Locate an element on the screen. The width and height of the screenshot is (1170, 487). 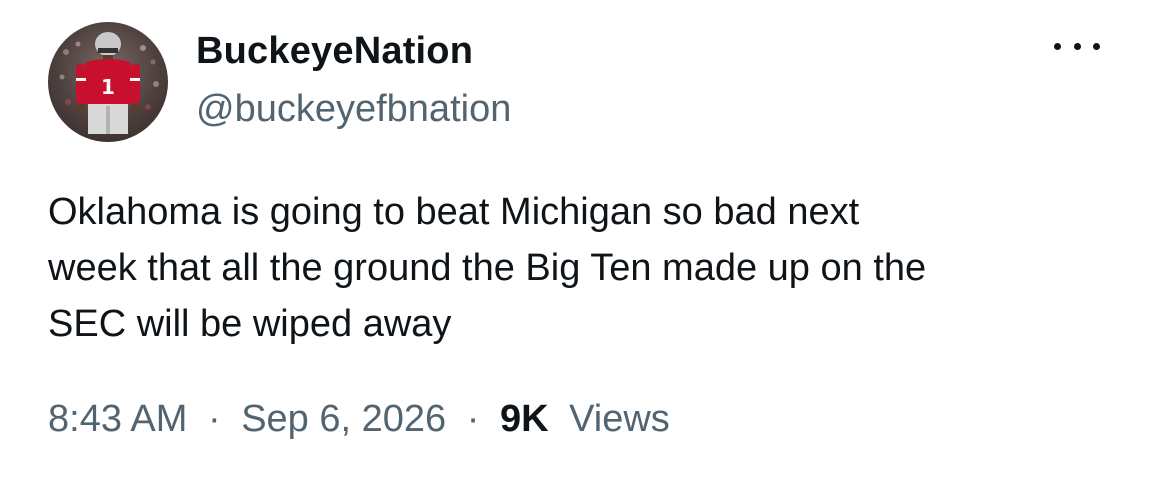
tweet-date: Sep 6, 2026 is located at coordinates (343, 419).